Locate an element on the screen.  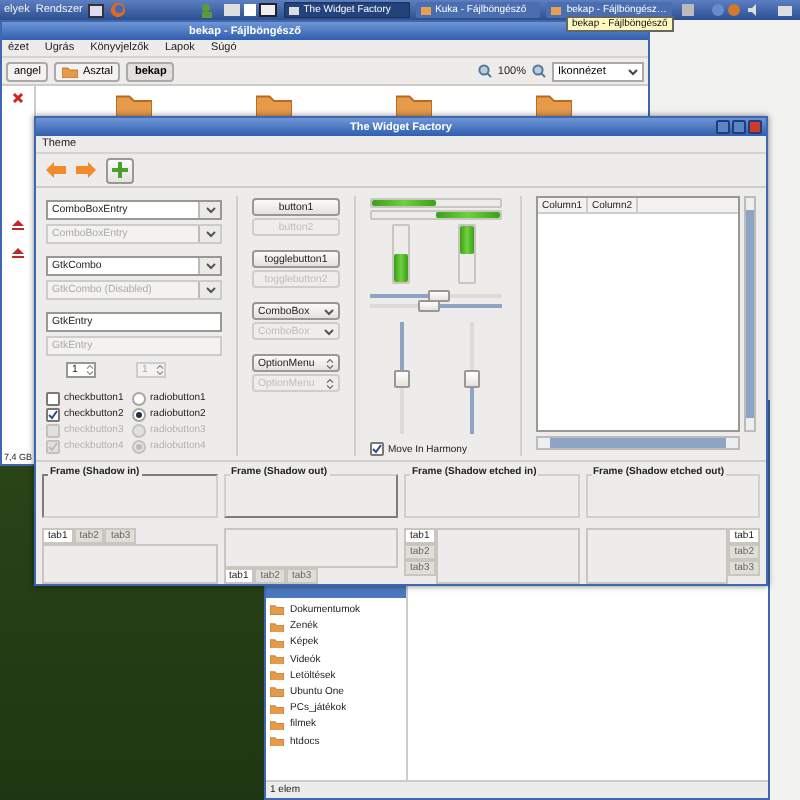
selected-row-highlight is located at coordinates (336, 592).